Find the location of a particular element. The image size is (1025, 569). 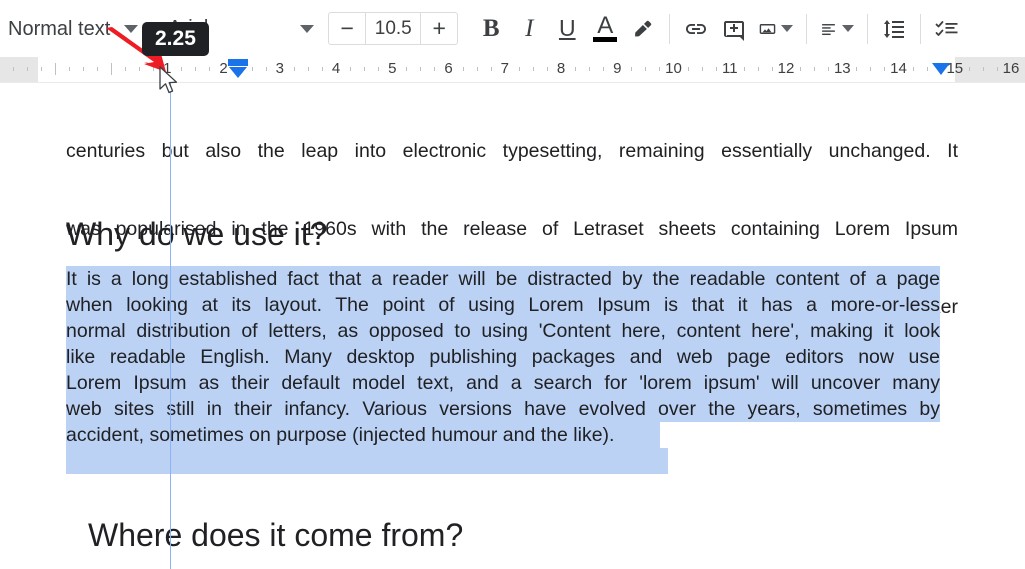

ruler-number: 12 is located at coordinates (786, 68).